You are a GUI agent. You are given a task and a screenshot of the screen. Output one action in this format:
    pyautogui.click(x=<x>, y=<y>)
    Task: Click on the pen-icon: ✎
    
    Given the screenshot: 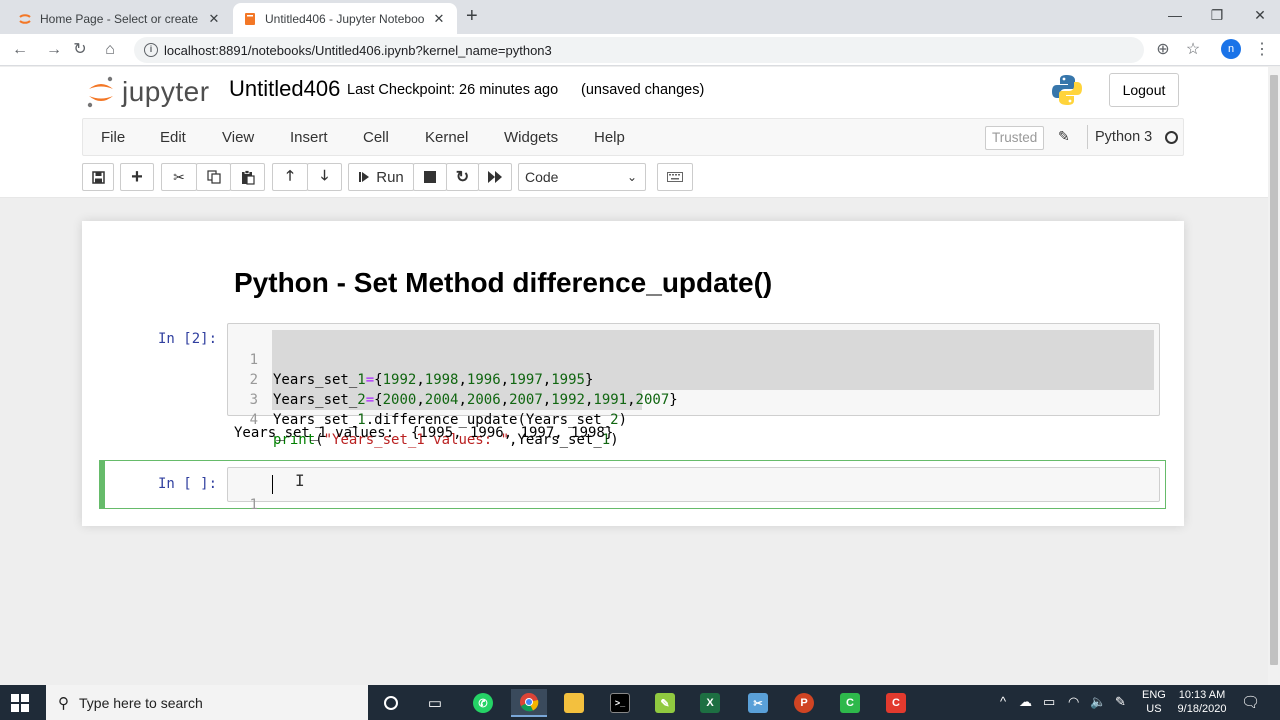 What is the action you would take?
    pyautogui.click(x=1120, y=702)
    